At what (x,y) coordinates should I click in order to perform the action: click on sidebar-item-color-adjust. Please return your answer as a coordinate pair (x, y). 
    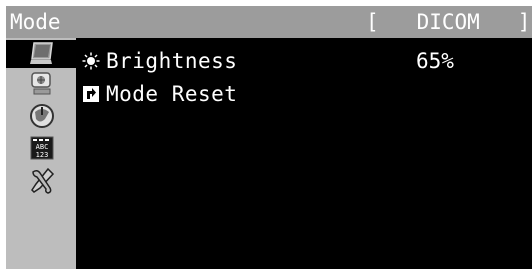
    Looking at the image, I should click on (41, 54).